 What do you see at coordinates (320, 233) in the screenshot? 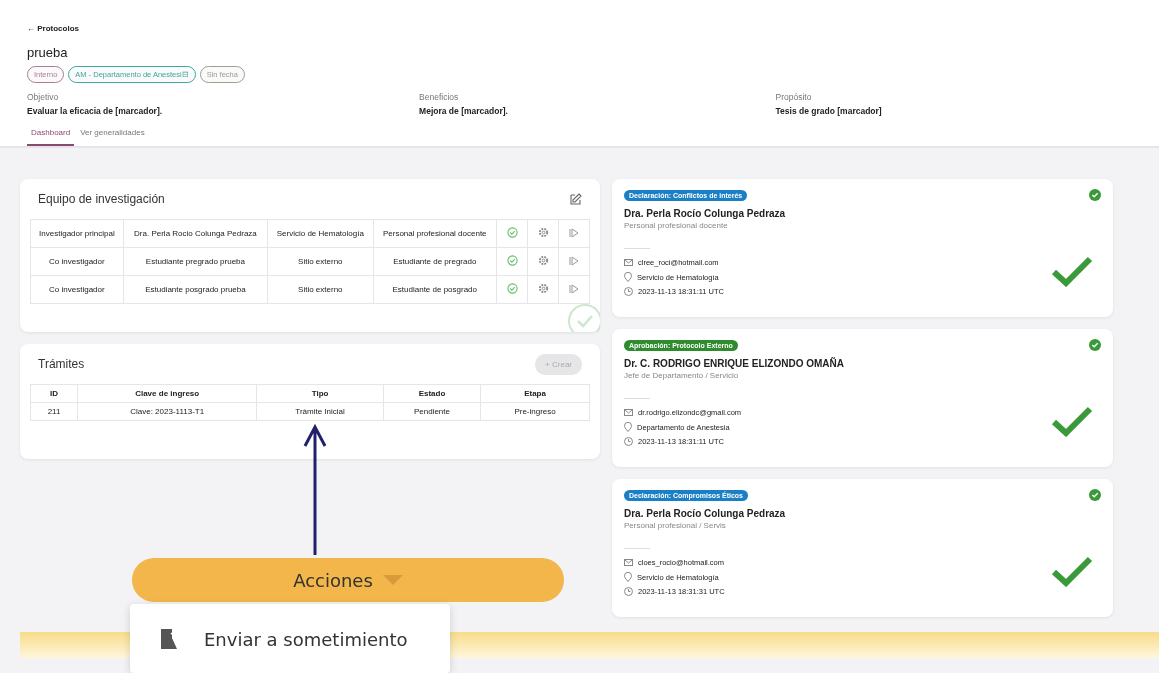
I see `table-cell: Servicio de Hematología` at bounding box center [320, 233].